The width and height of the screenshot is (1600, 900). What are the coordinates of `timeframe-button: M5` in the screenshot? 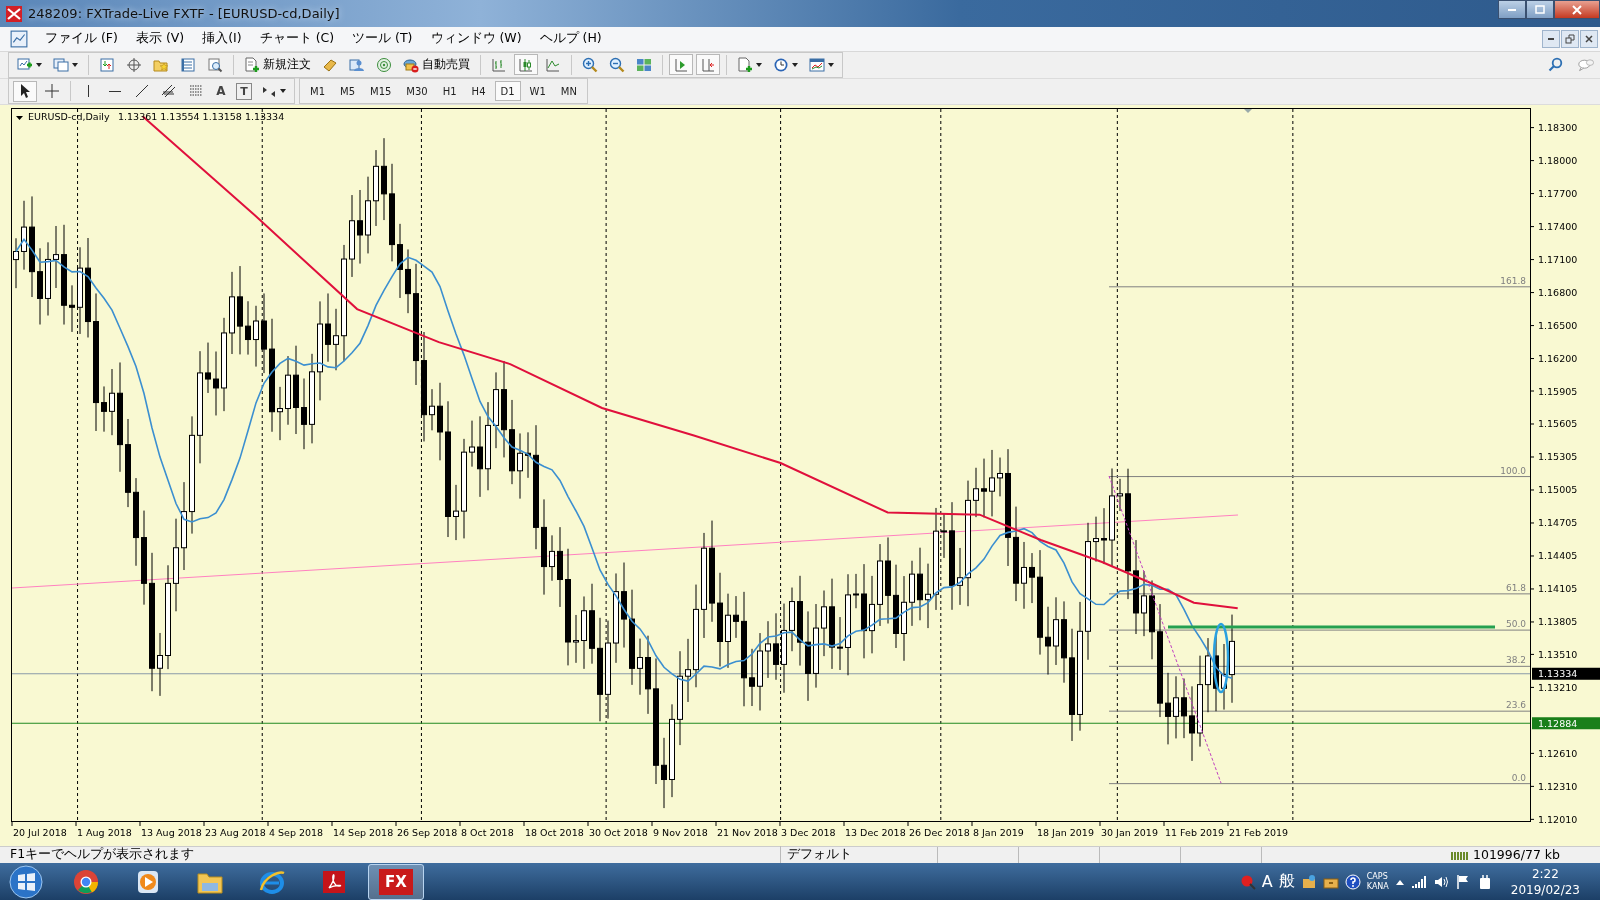 It's located at (347, 91).